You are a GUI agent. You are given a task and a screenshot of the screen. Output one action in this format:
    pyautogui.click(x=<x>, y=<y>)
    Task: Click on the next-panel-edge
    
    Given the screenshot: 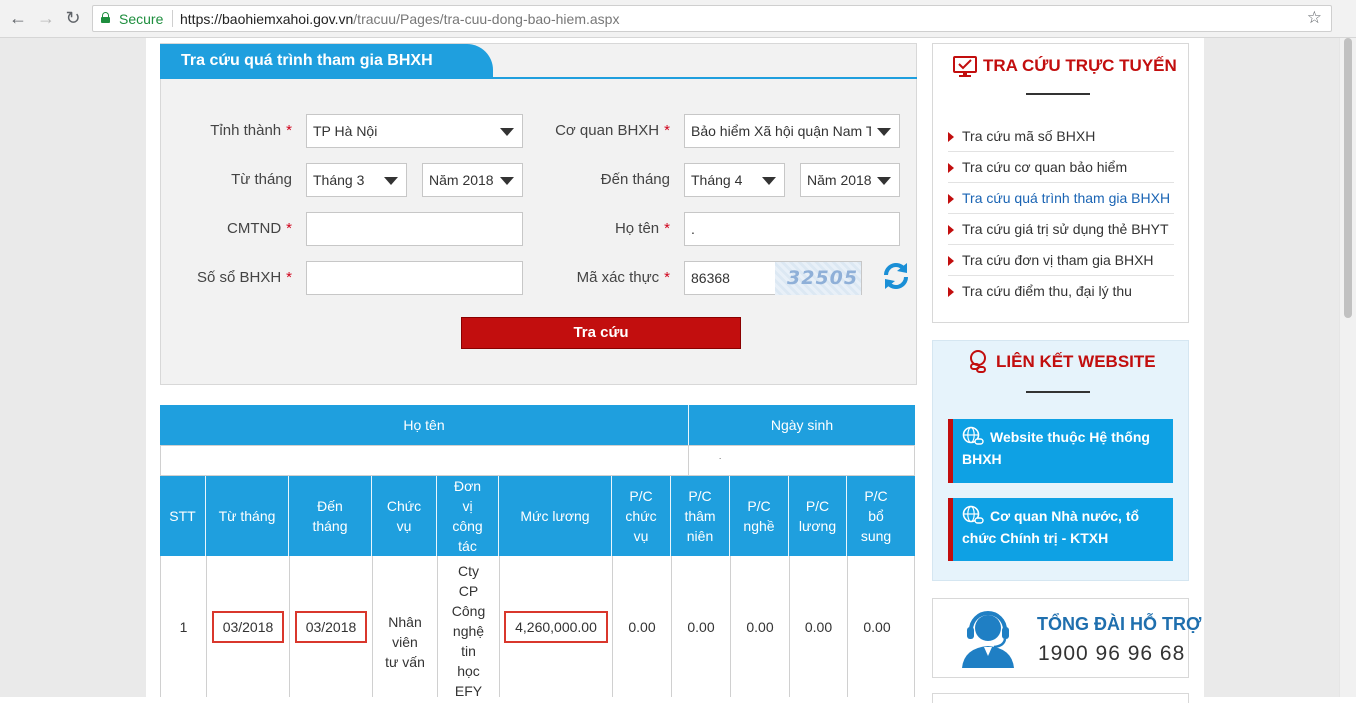 What is the action you would take?
    pyautogui.click(x=1060, y=698)
    